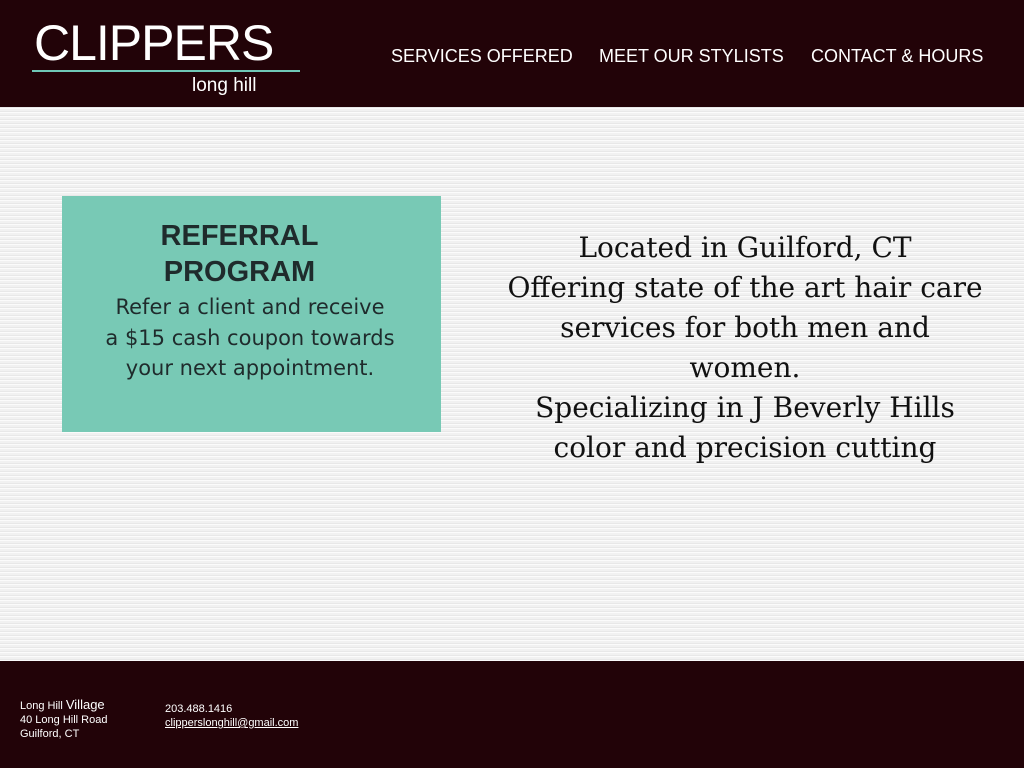 The image size is (1024, 768). I want to click on referral-title-line-2: PROGRAM, so click(239, 272).